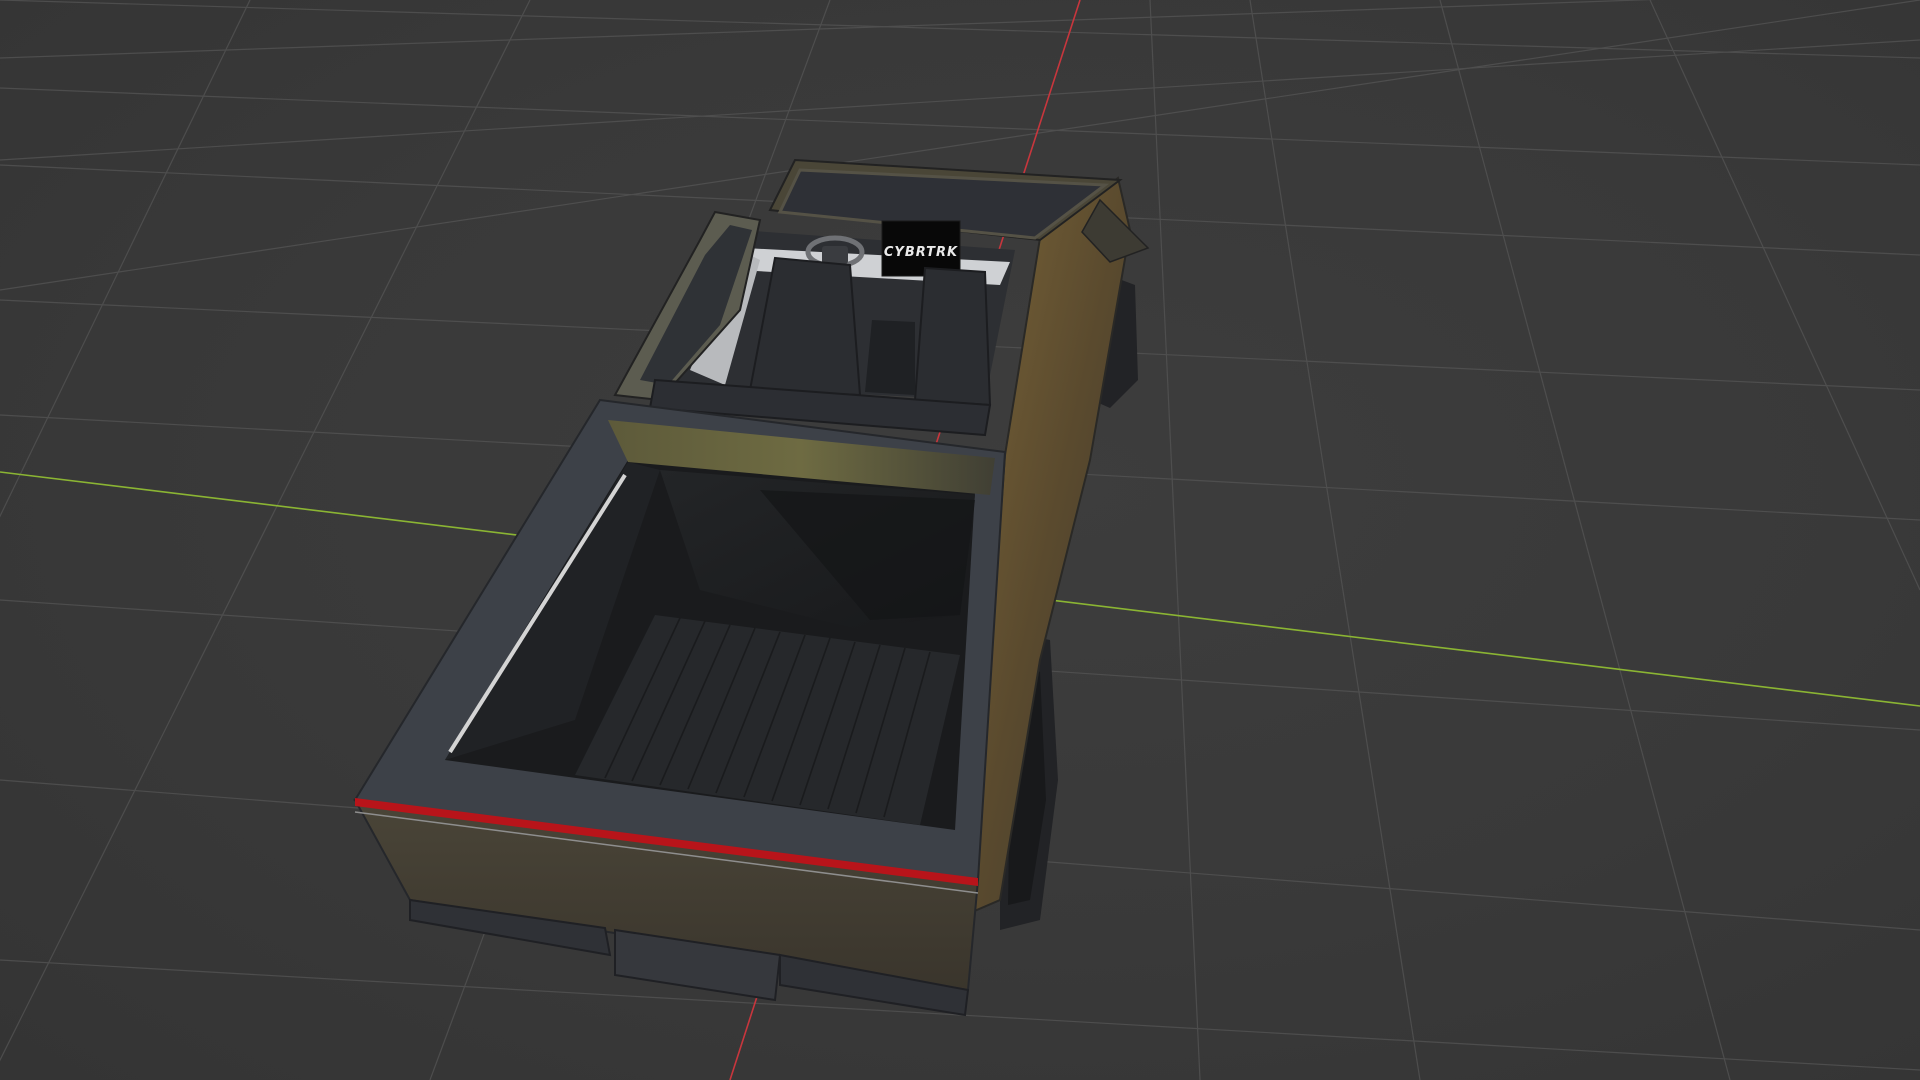  Describe the element at coordinates (952, 336) in the screenshot. I see `passenger-seat` at that location.